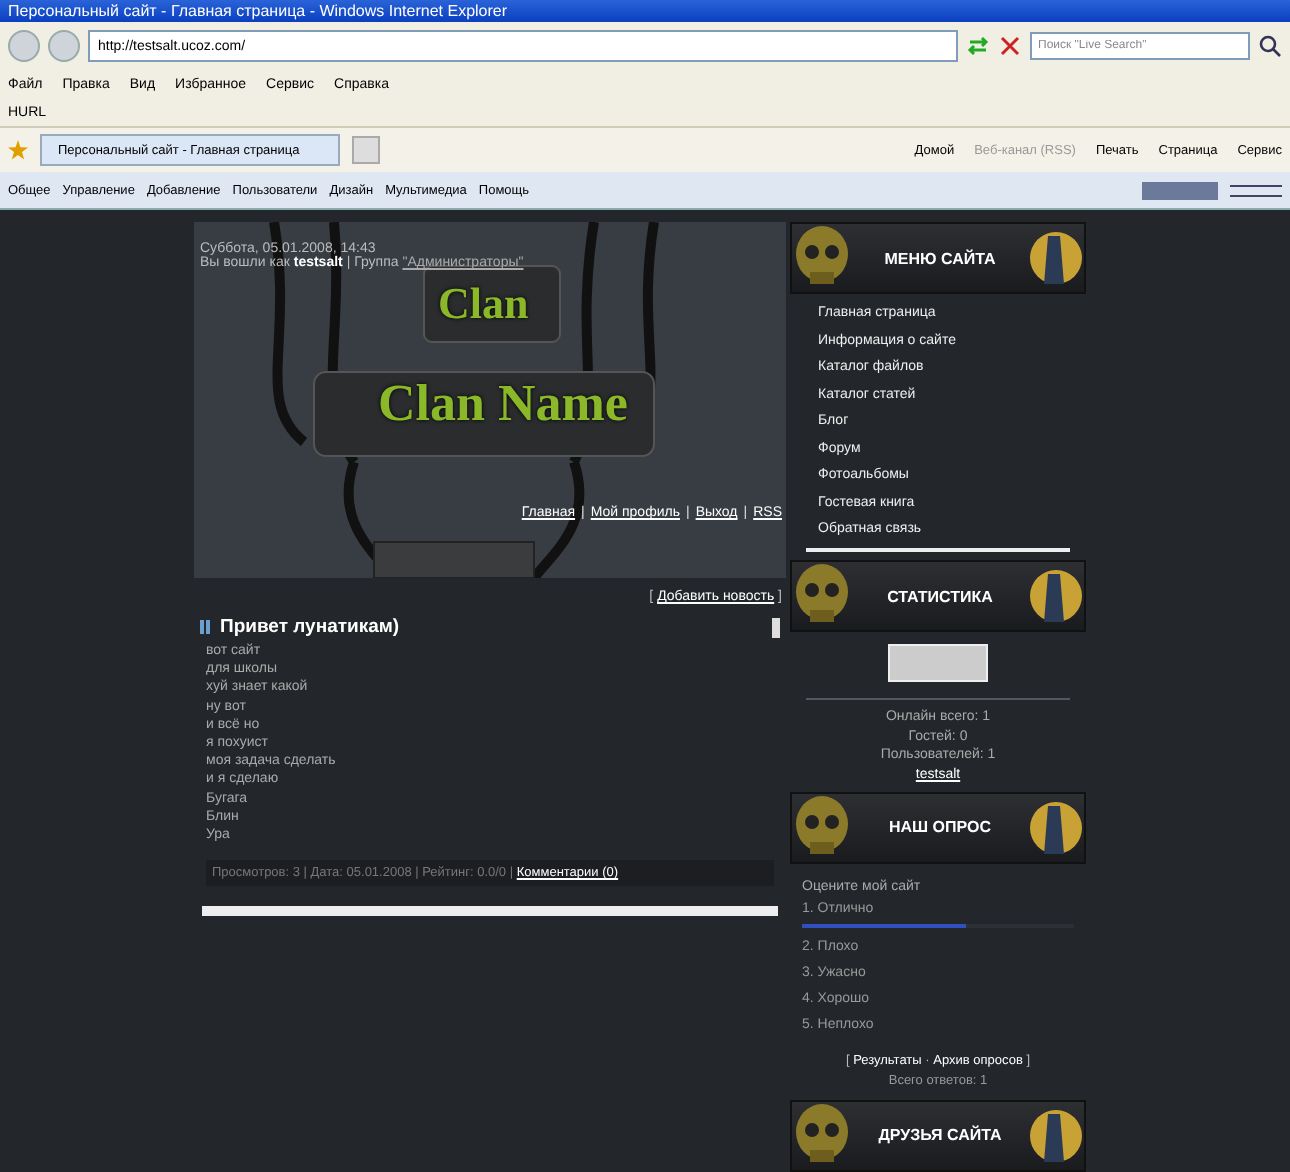 The width and height of the screenshot is (1290, 1172). What do you see at coordinates (1010, 46) in the screenshot?
I see `stop-icon` at bounding box center [1010, 46].